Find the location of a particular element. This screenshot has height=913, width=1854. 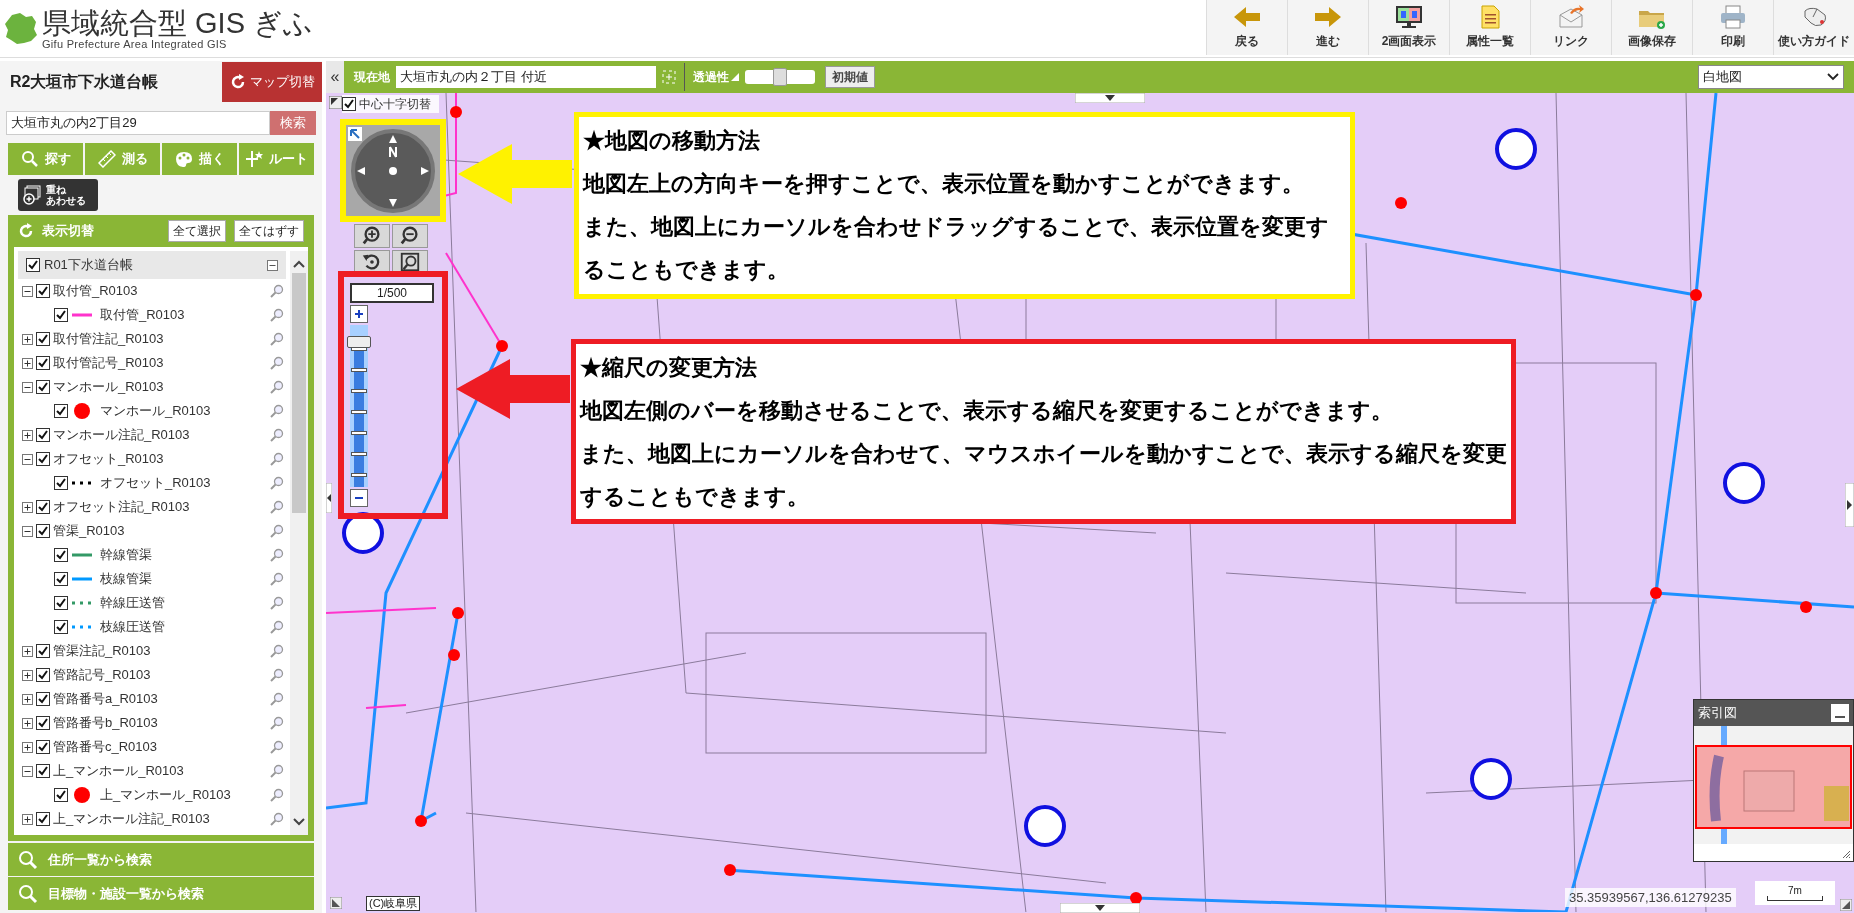

layer-label: R01下水道台帳 is located at coordinates (88, 265).